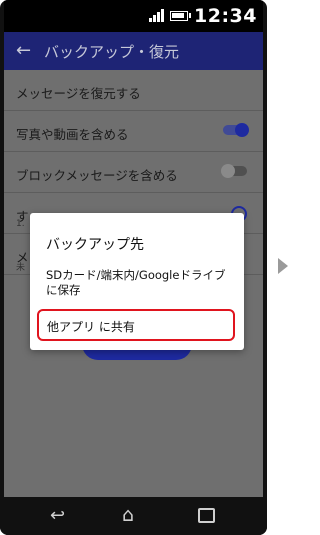  I want to click on nav-bar: ↩ ⌂, so click(133, 516).